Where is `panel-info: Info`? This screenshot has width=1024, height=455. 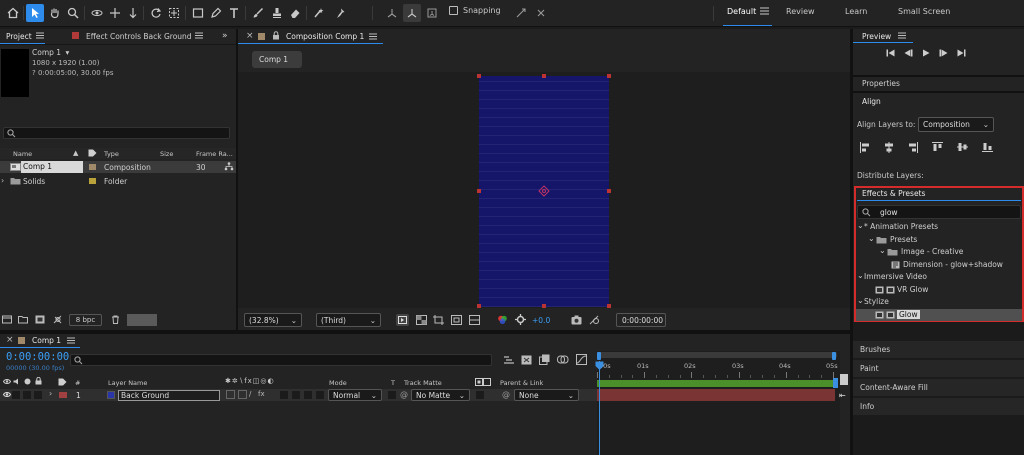 panel-info: Info is located at coordinates (938, 407).